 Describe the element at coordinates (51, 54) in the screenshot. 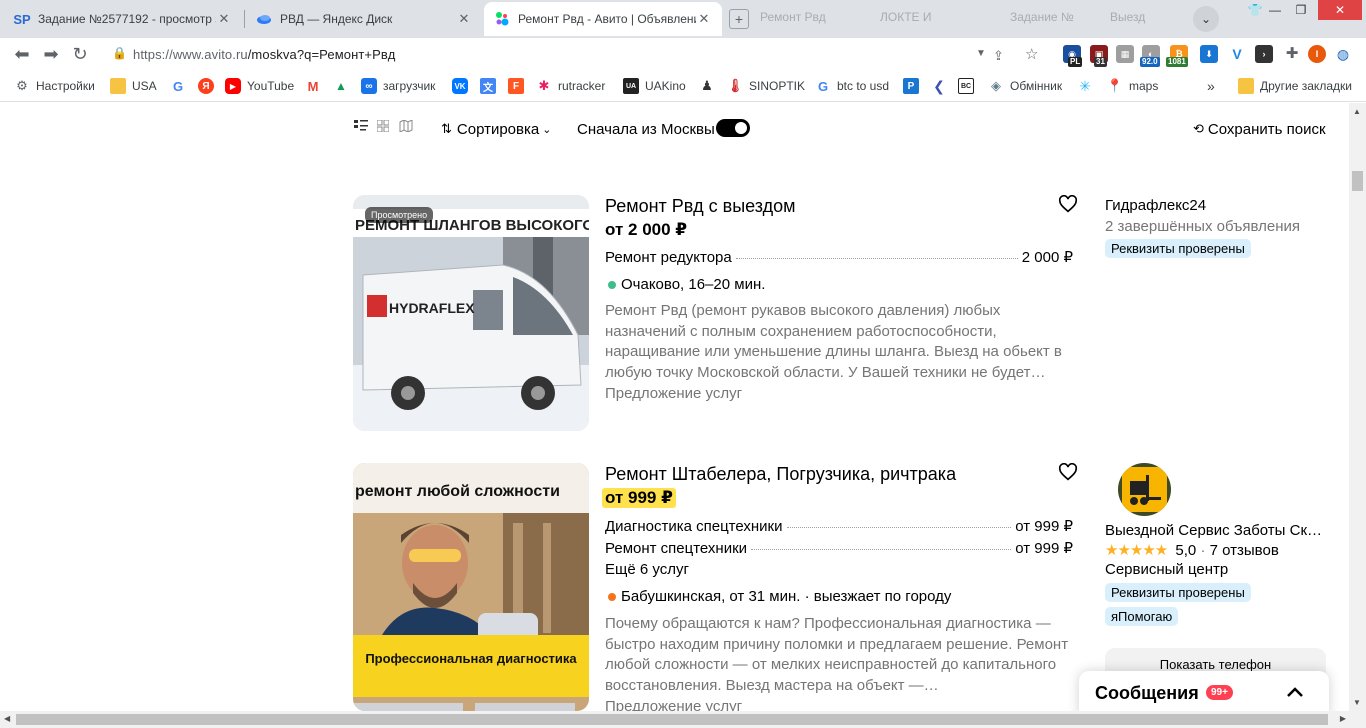

I see `forward-arrow-icon: ➡` at that location.